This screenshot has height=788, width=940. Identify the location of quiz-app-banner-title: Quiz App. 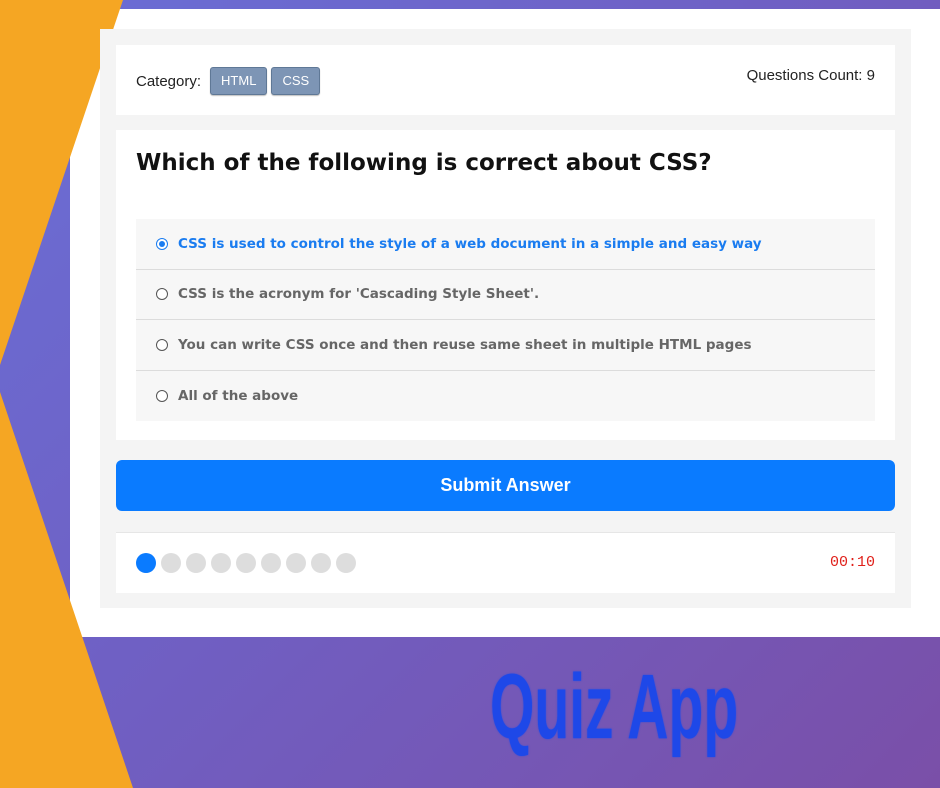
(614, 707).